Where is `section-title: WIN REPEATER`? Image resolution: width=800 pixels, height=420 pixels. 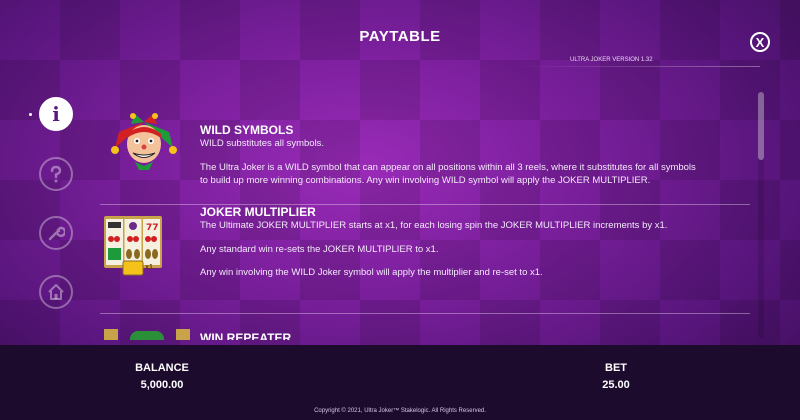
section-title: WIN REPEATER is located at coordinates (246, 335).